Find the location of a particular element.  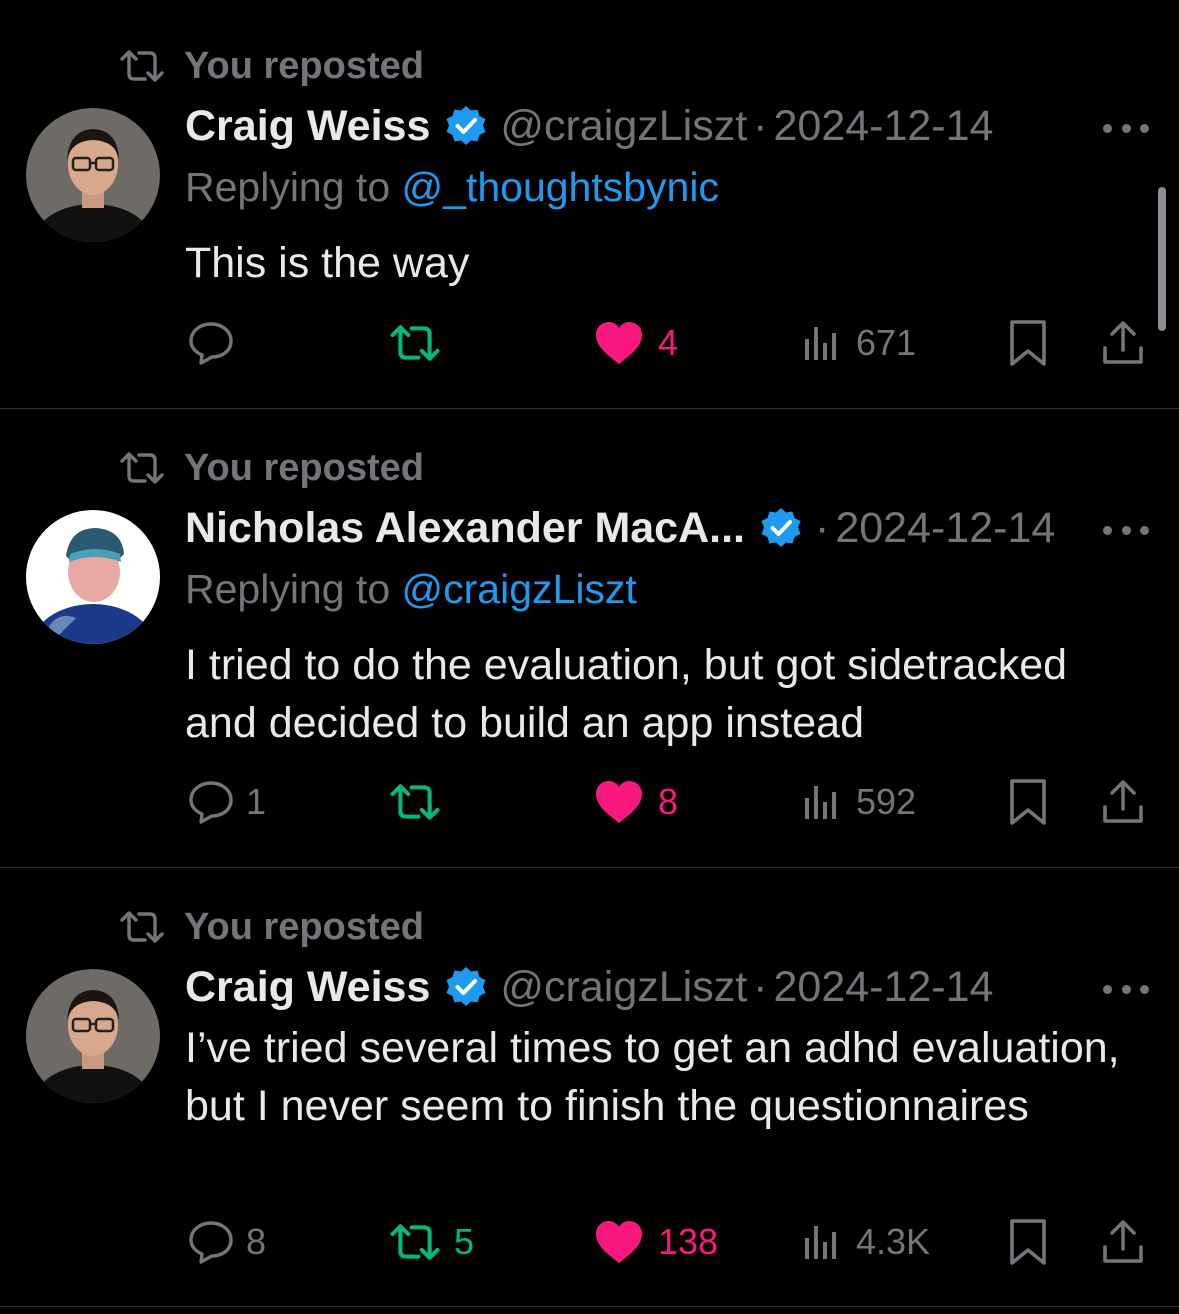

repost-count: 5 is located at coordinates (464, 1241).